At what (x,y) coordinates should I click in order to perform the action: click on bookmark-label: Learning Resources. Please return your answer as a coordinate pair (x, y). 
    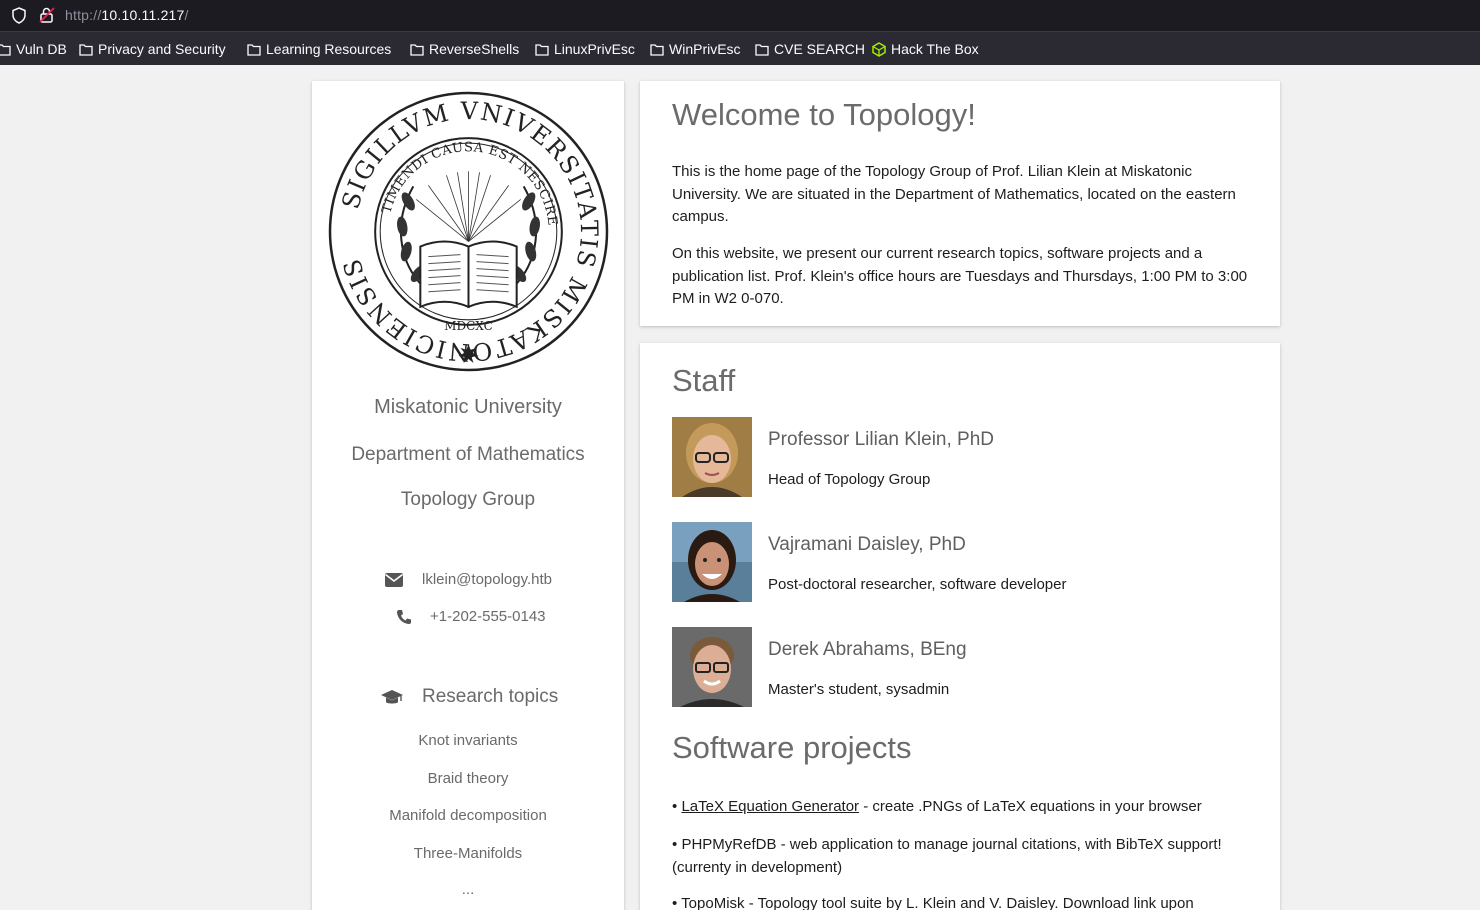
    Looking at the image, I should click on (329, 49).